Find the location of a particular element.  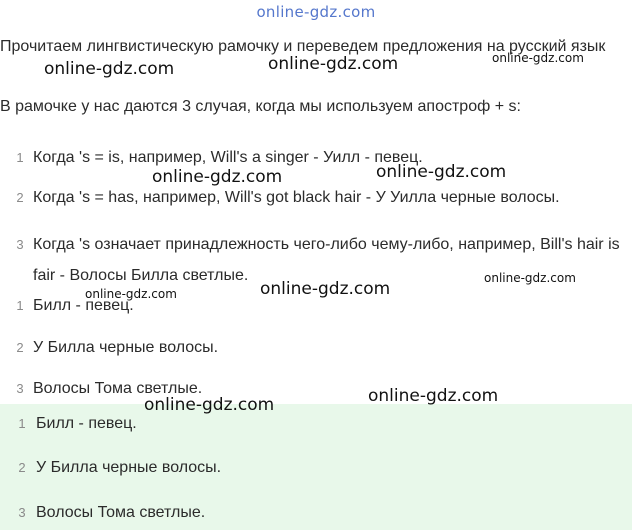

answer-item: 1 Билл - певец. is located at coordinates (316, 424).